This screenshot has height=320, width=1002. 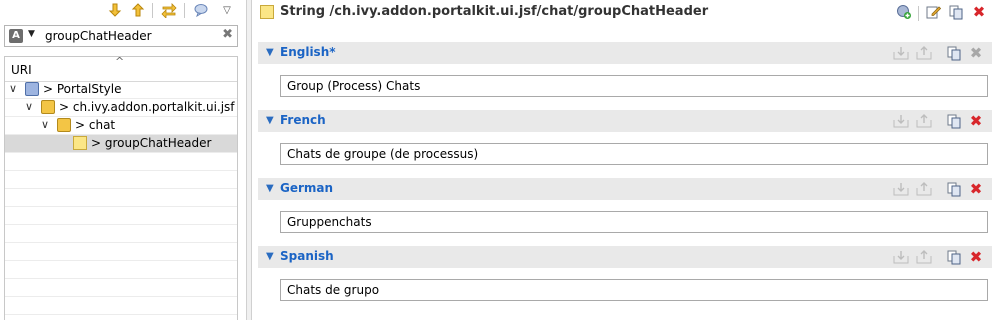 I want to click on language-name: English*, so click(x=308, y=52).